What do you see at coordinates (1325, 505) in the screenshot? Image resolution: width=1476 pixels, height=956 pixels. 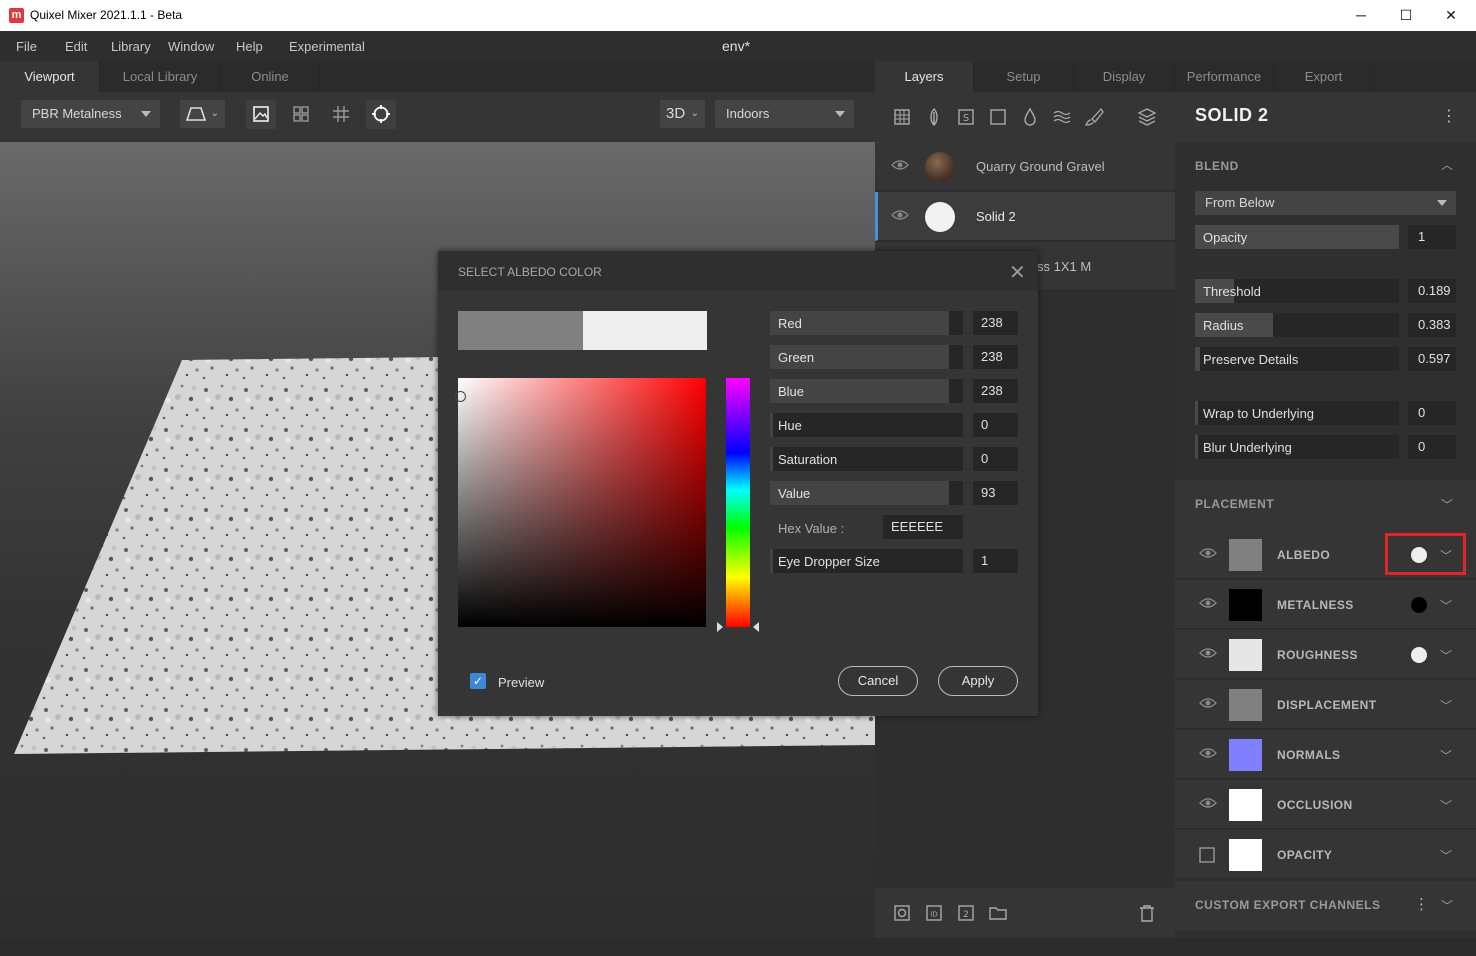 I see `placement-section: PLACEMENT ﹀` at bounding box center [1325, 505].